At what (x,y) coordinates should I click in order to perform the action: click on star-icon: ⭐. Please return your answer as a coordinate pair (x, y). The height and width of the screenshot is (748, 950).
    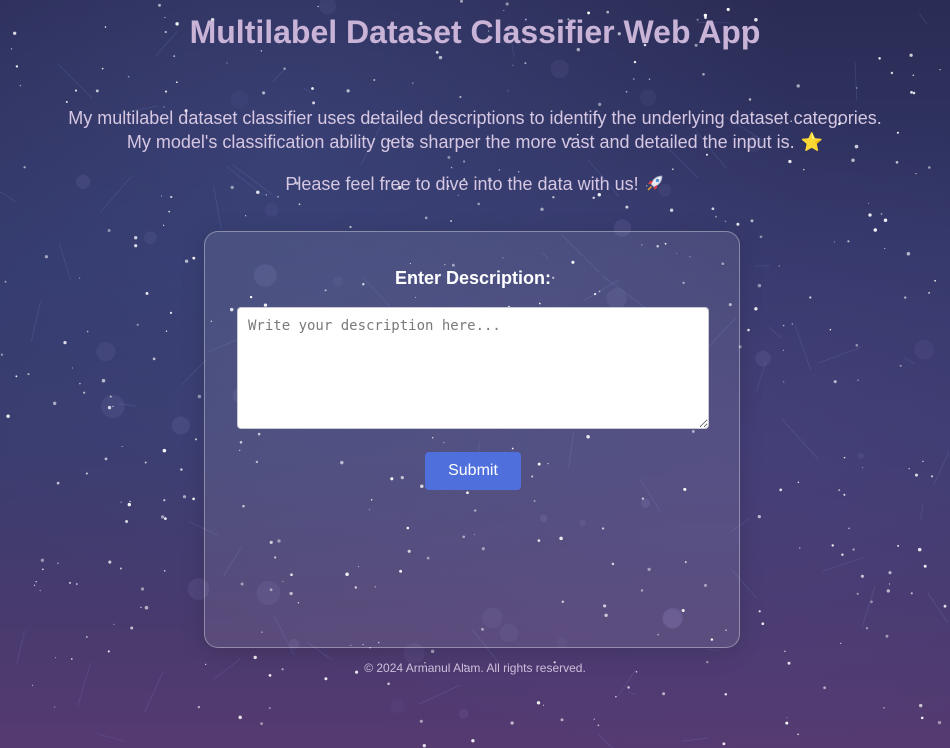
    Looking at the image, I should click on (812, 142).